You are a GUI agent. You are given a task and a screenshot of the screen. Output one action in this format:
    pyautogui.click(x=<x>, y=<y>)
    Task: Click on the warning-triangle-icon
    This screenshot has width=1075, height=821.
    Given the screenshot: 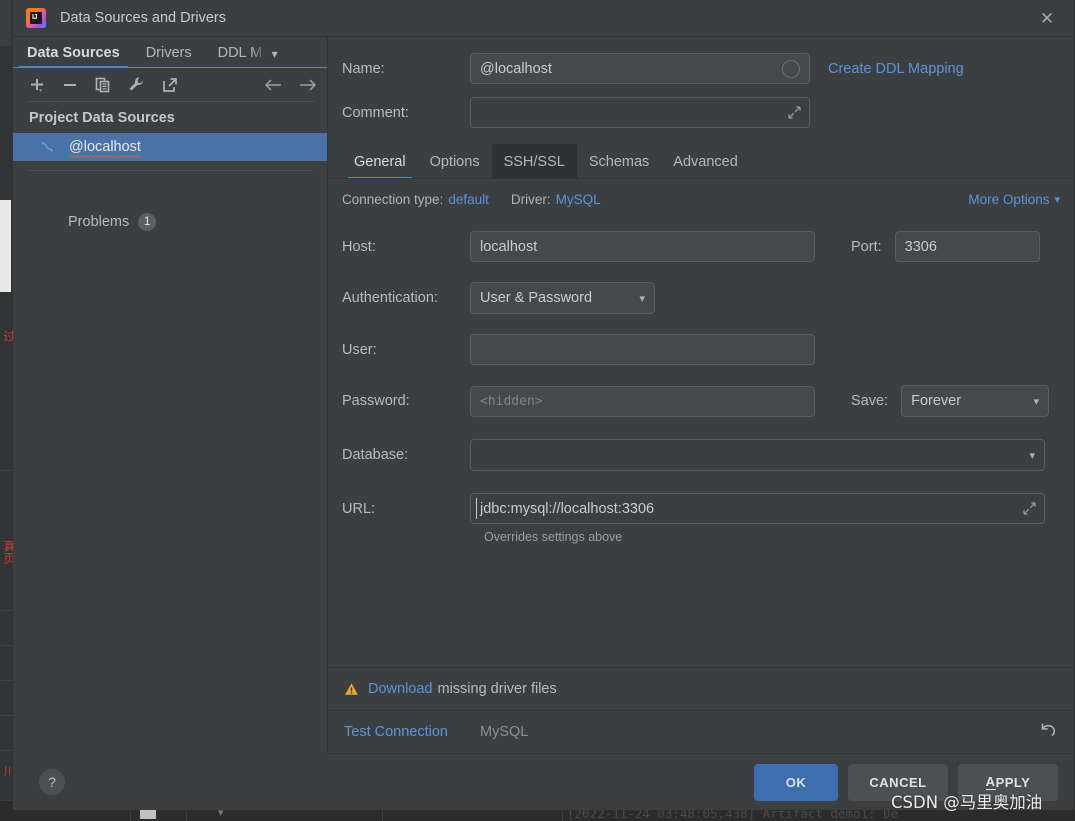 What is the action you would take?
    pyautogui.click(x=351, y=689)
    